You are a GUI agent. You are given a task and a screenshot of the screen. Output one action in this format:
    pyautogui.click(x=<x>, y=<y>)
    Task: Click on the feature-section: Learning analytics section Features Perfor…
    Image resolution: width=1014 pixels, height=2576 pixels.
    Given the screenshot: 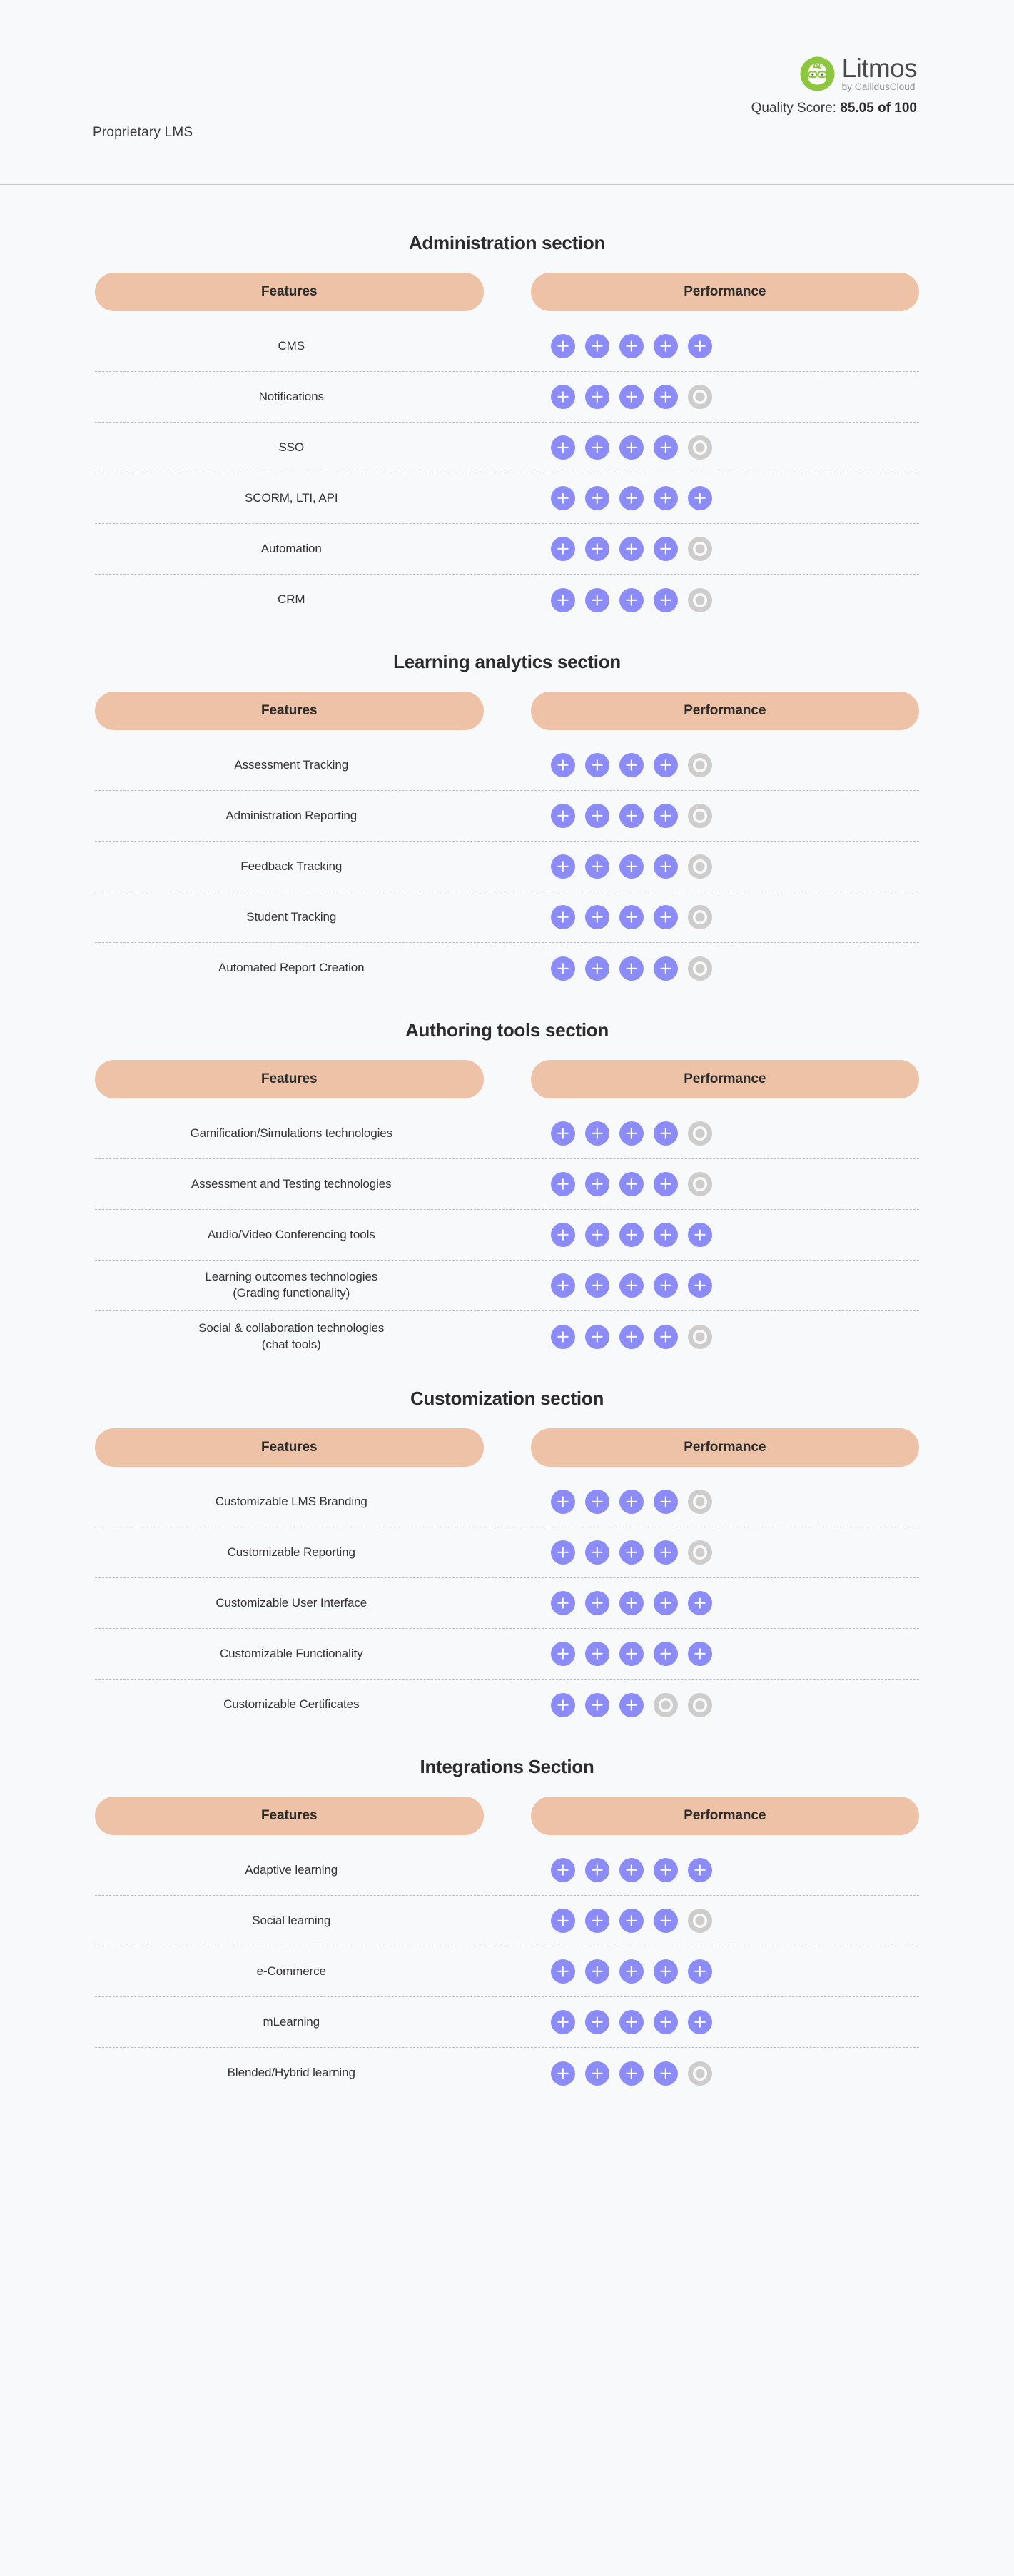 What is the action you would take?
    pyautogui.click(x=507, y=812)
    